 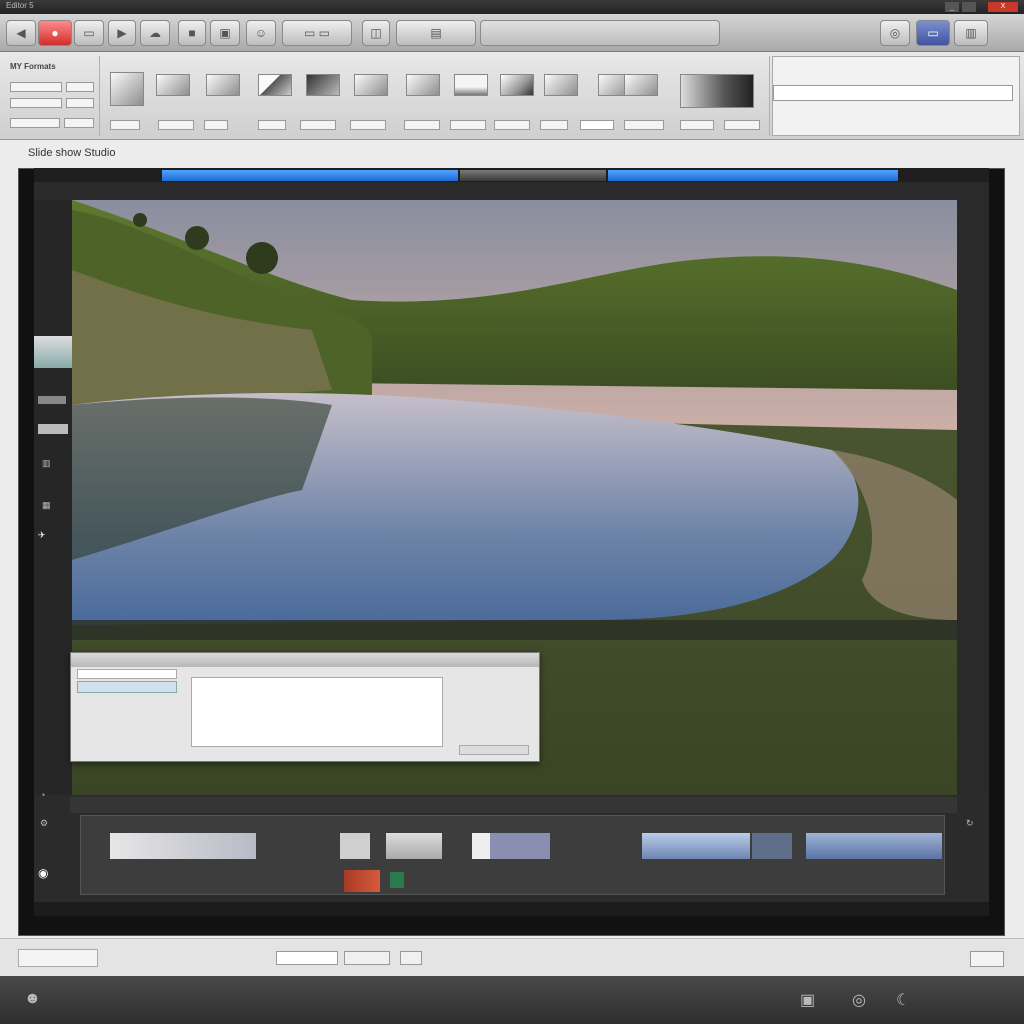 What do you see at coordinates (971, 33) in the screenshot?
I see `settings-icon: ▥` at bounding box center [971, 33].